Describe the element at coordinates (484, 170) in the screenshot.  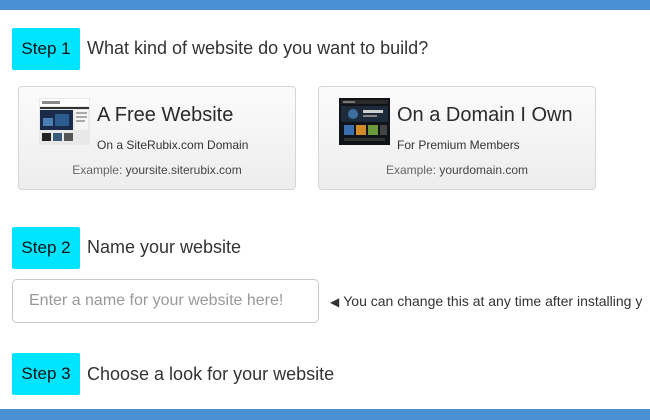
I see `example-value: yourdomain.com` at that location.